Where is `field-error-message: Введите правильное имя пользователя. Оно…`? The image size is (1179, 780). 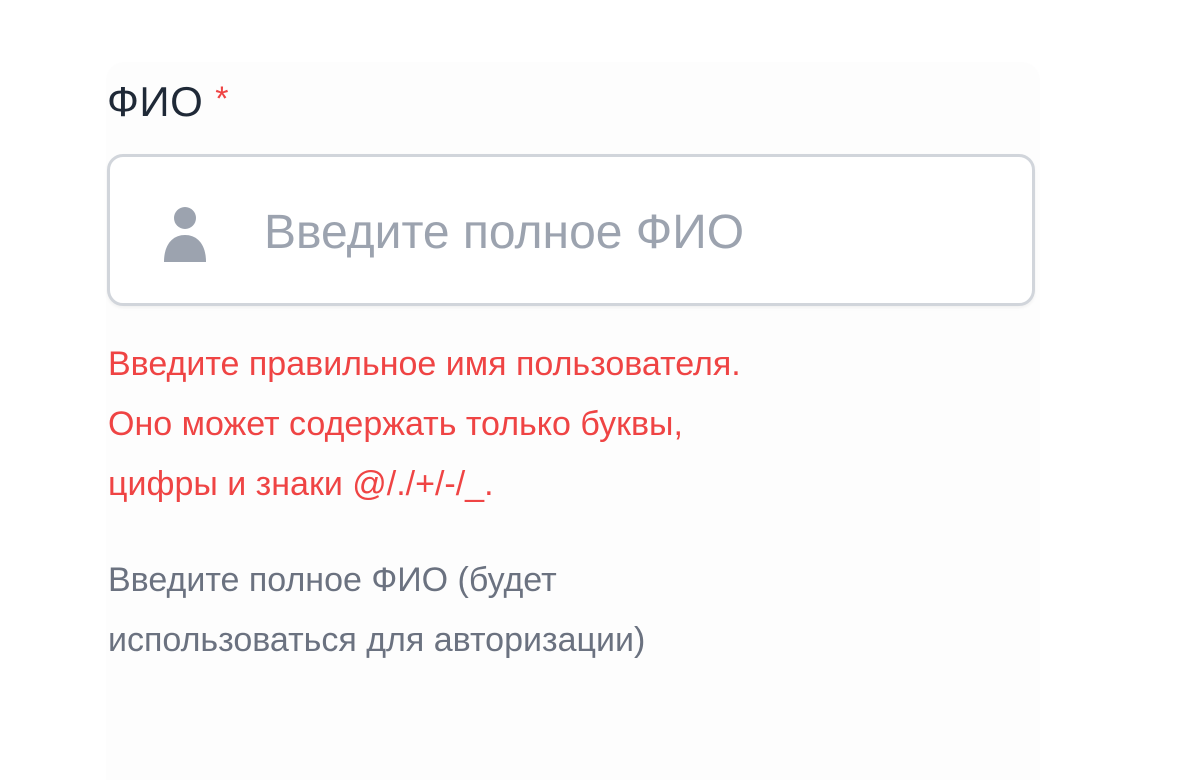
field-error-message: Введите правильное имя пользователя. Оно… is located at coordinates (424, 424).